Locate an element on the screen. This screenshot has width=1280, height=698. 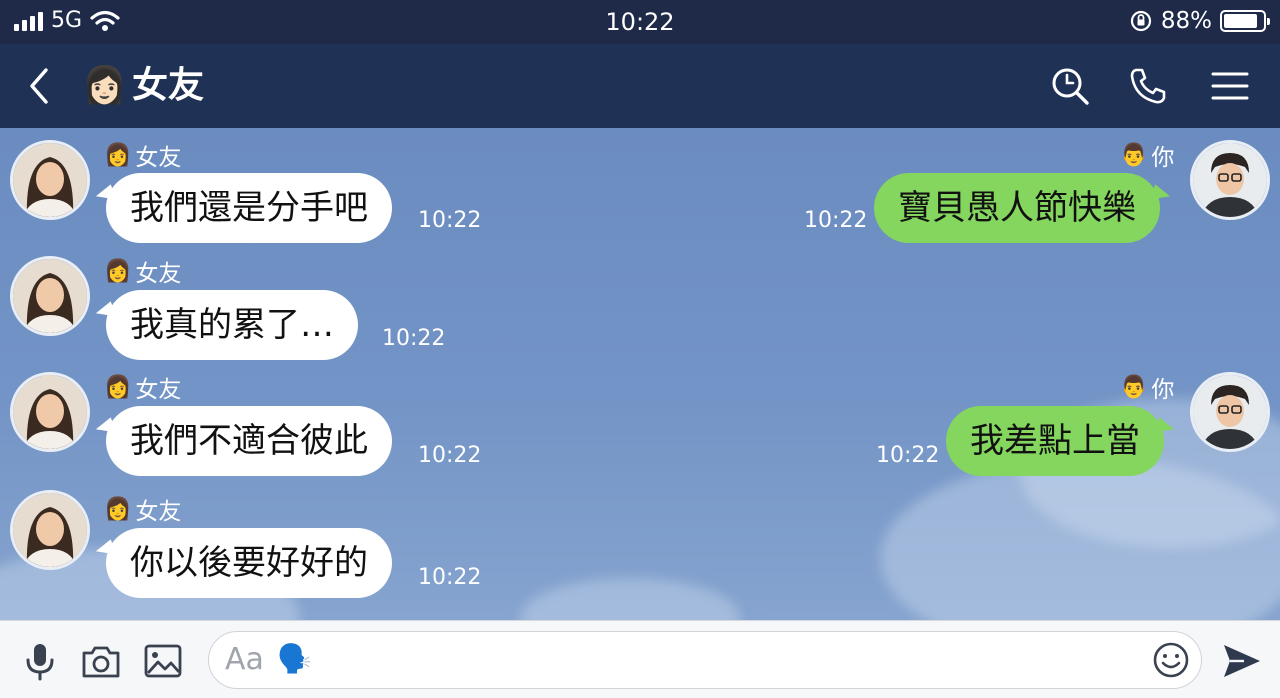
input-bar: Aa 🗣️ is located at coordinates (640, 659).